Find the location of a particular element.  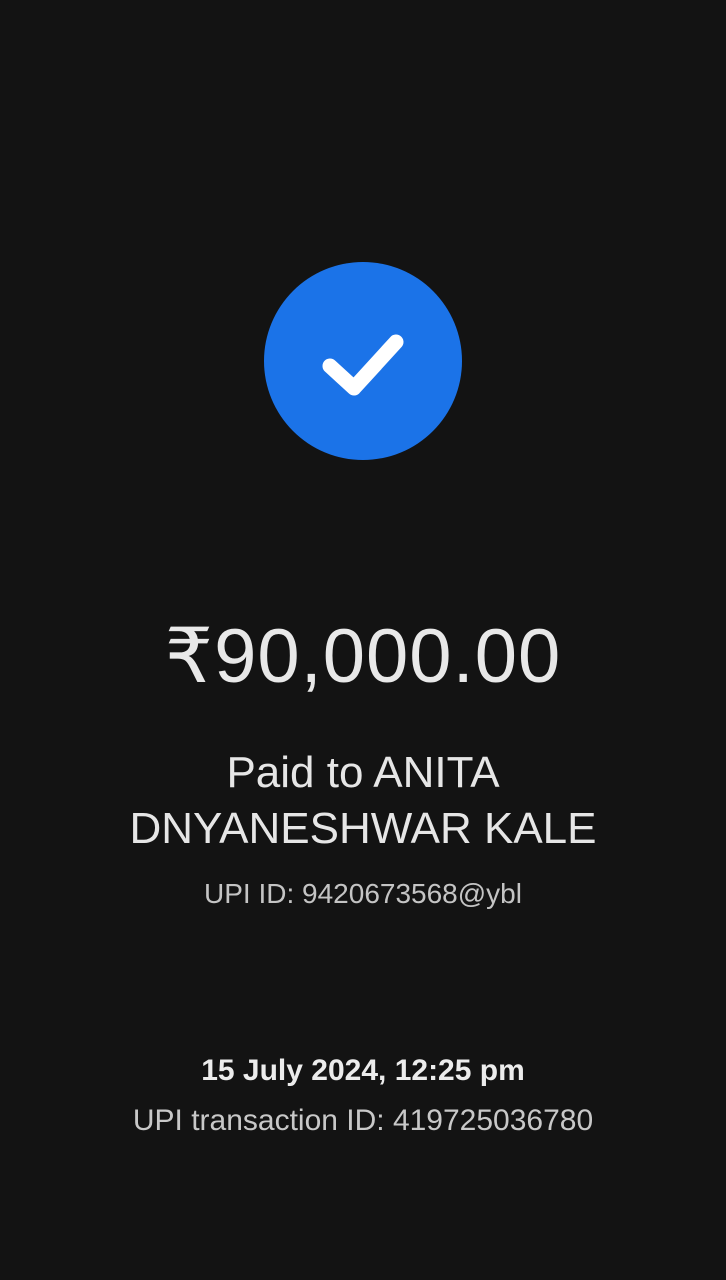

payment-amount: ₹90,000.00 is located at coordinates (363, 656).